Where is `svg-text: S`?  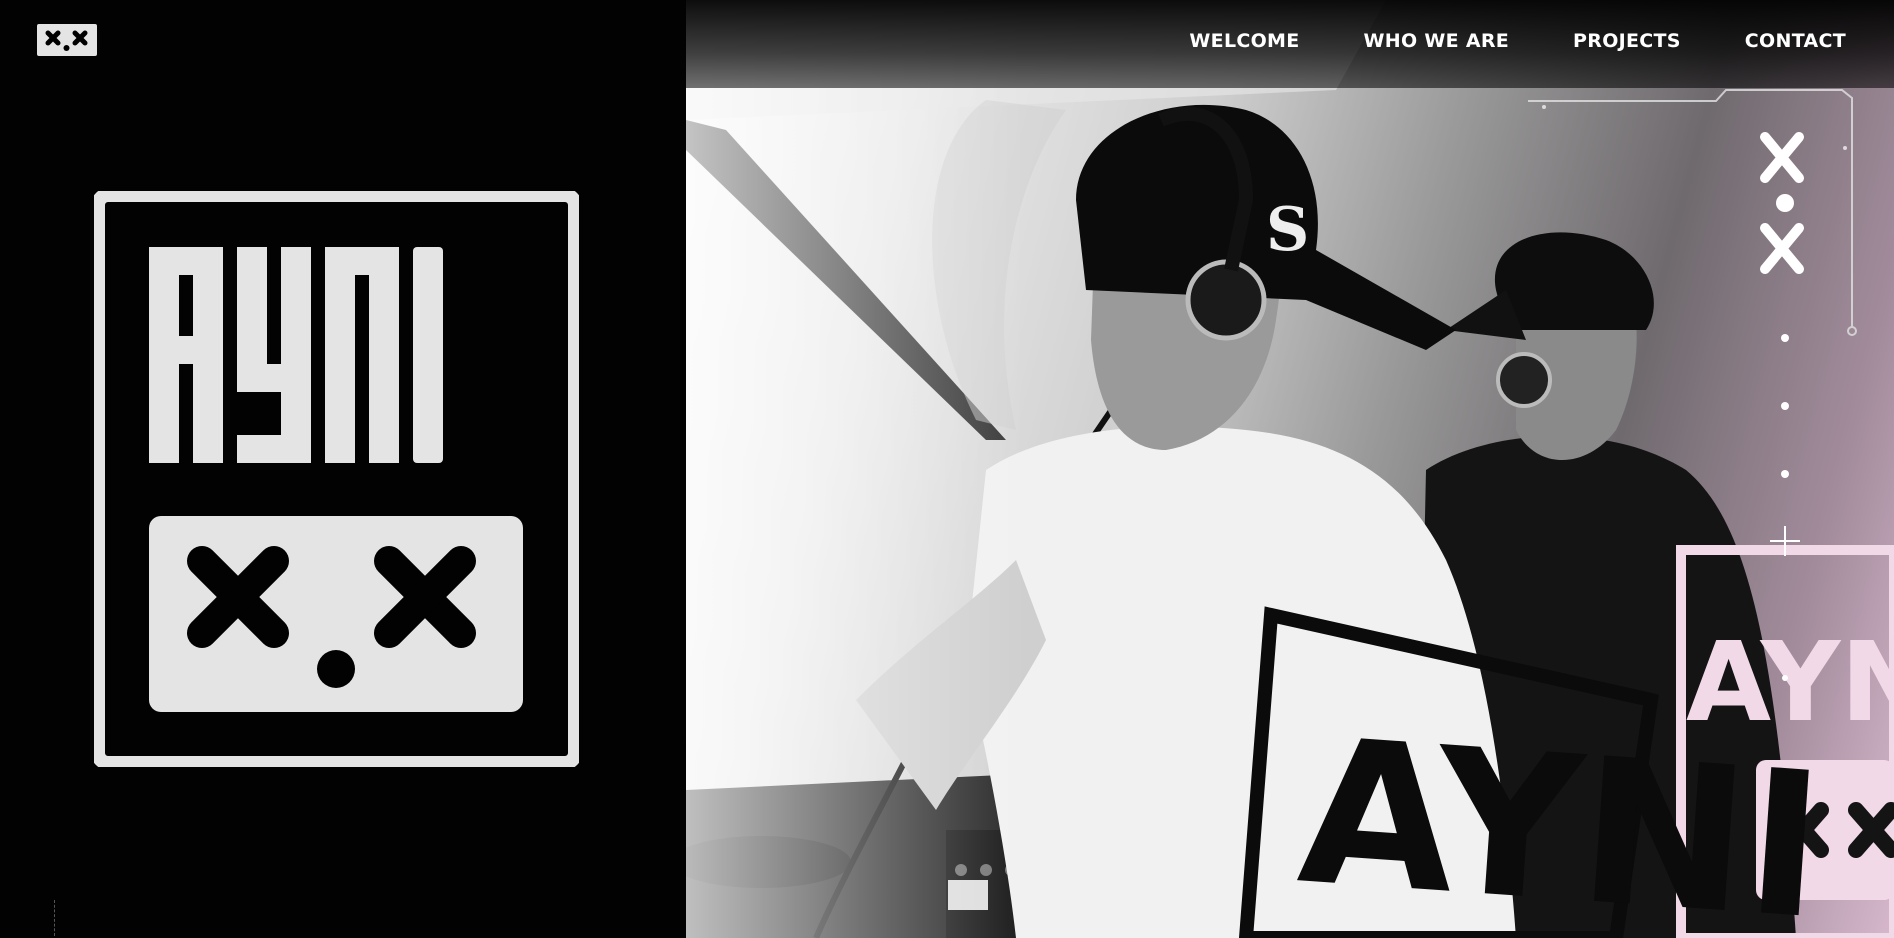 svg-text: S is located at coordinates (1287, 230).